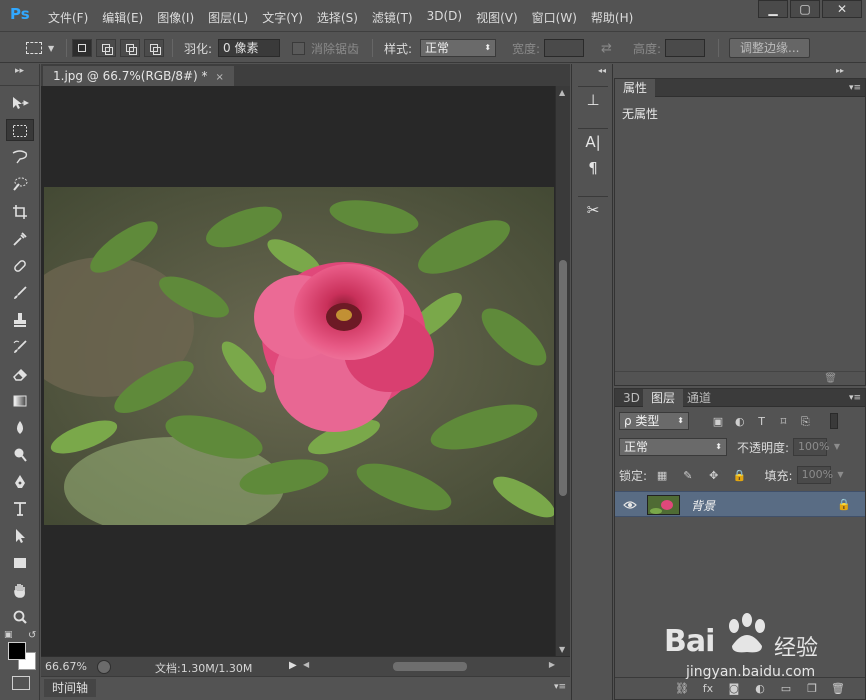  I want to click on menu-window: 窗口(W), so click(554, 17).